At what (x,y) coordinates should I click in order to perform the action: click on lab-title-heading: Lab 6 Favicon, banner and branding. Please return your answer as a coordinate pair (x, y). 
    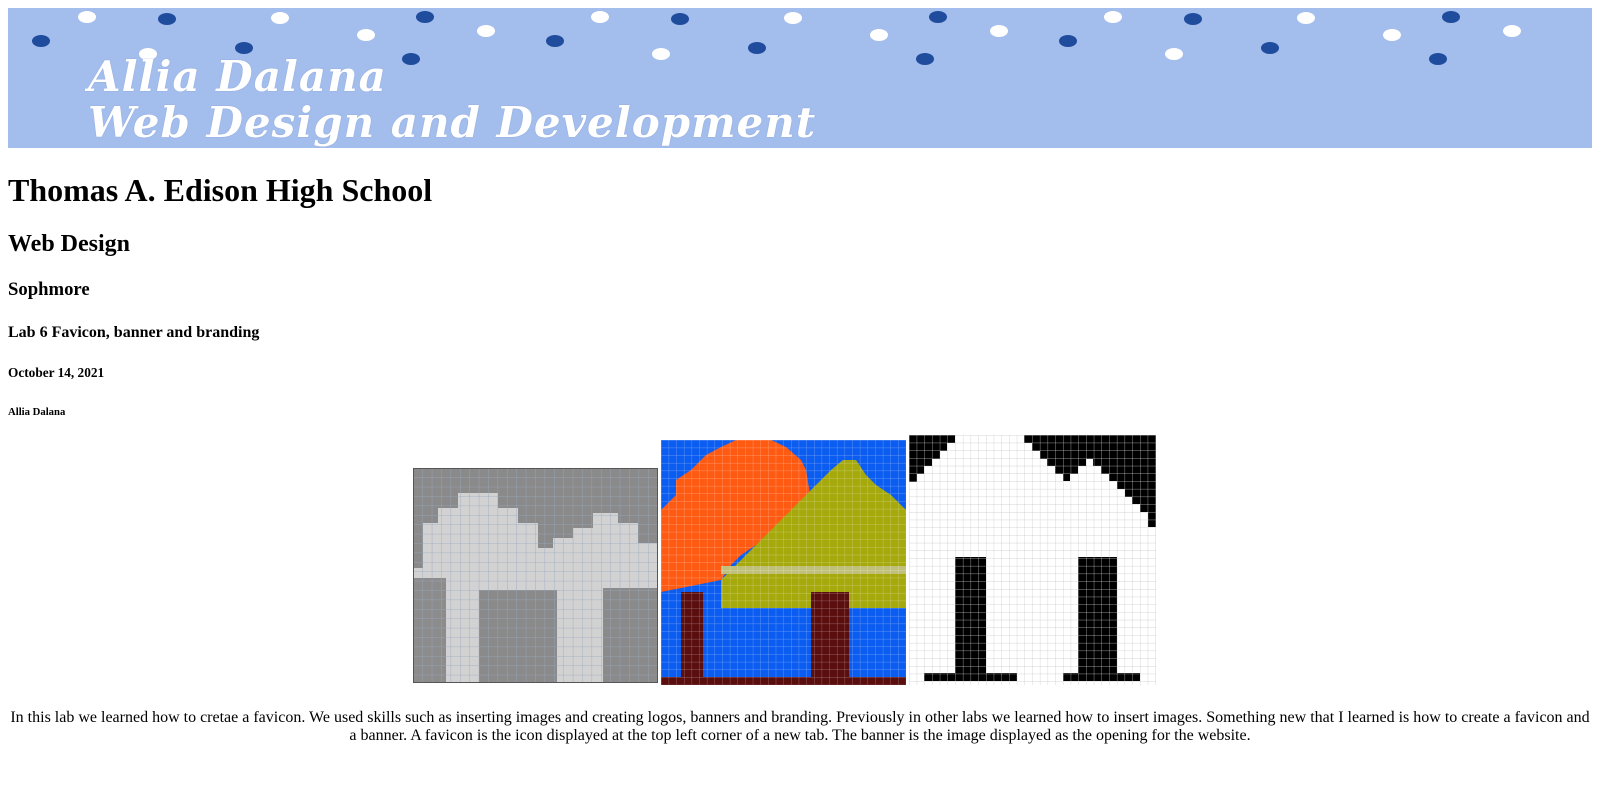
    Looking at the image, I should click on (134, 332).